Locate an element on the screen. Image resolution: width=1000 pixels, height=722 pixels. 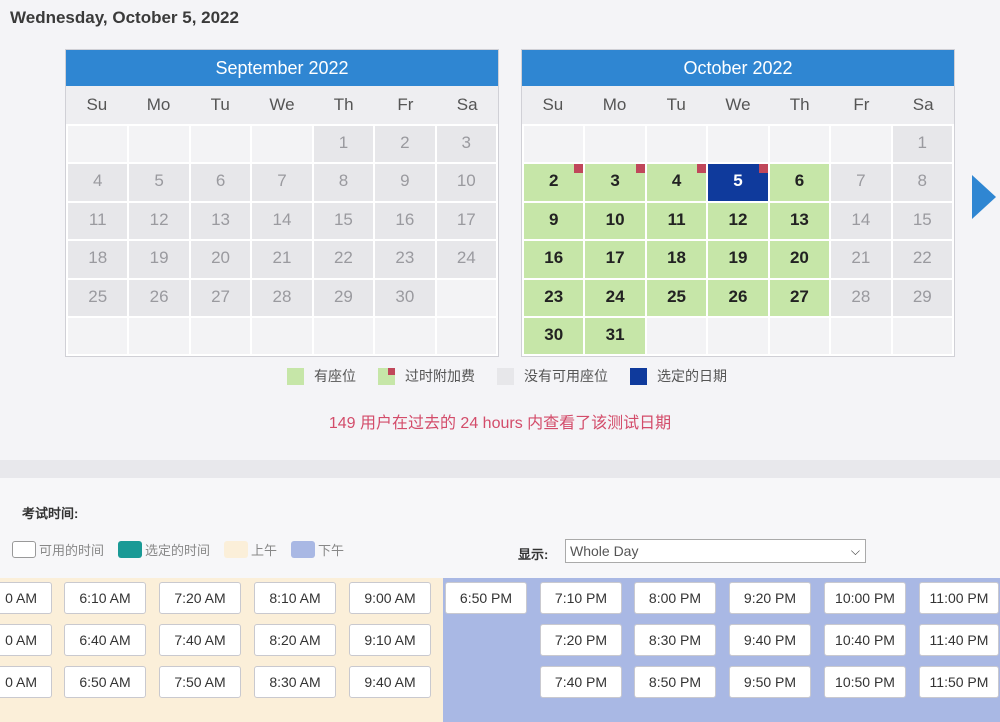
calendar-day-available: 6 is located at coordinates (799, 182).